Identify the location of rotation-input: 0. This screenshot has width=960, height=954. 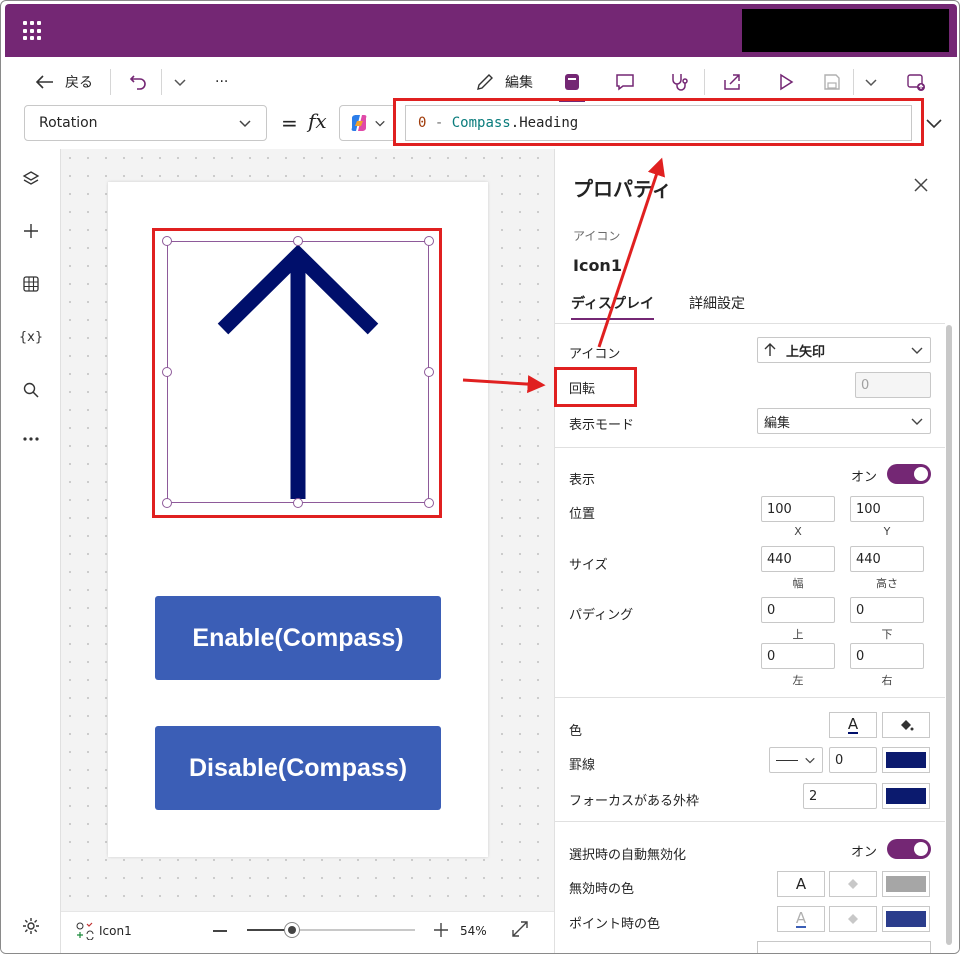
(893, 385).